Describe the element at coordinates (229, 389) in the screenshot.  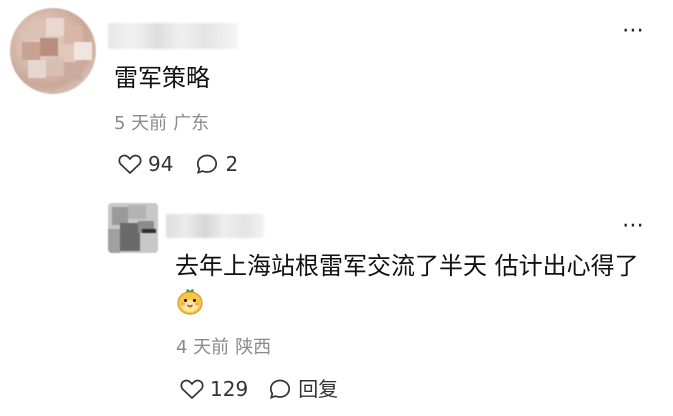
I see `reply-like-count: 129` at that location.